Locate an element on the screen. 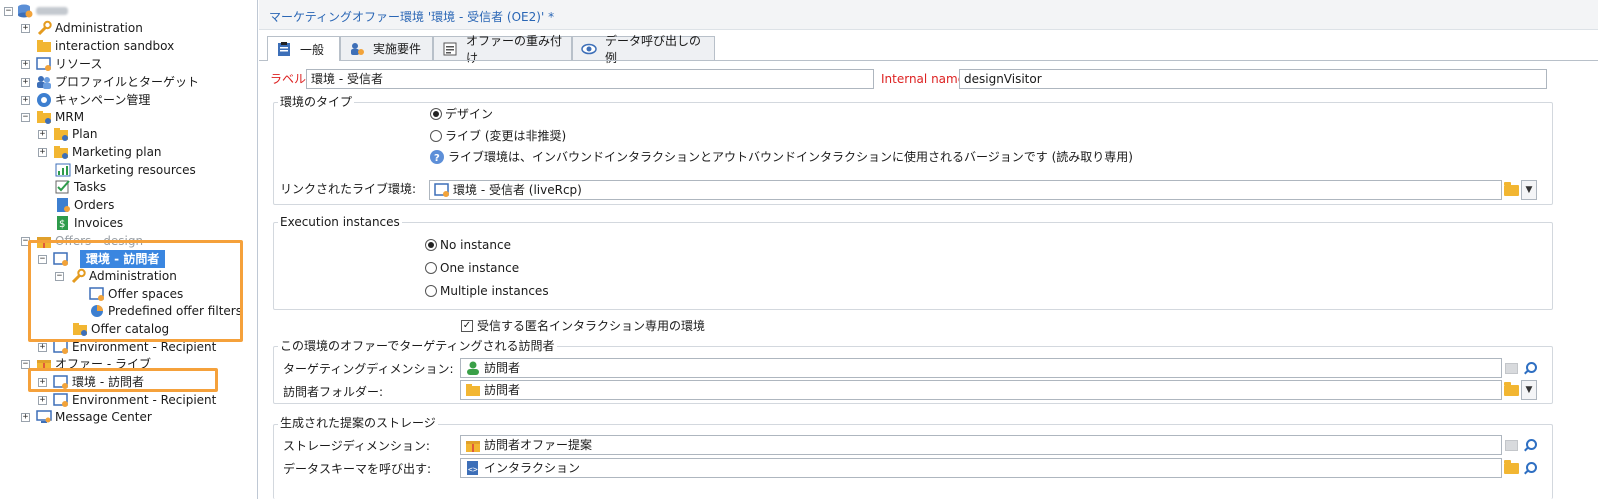  radio-design: デザイン is located at coordinates (461, 113).